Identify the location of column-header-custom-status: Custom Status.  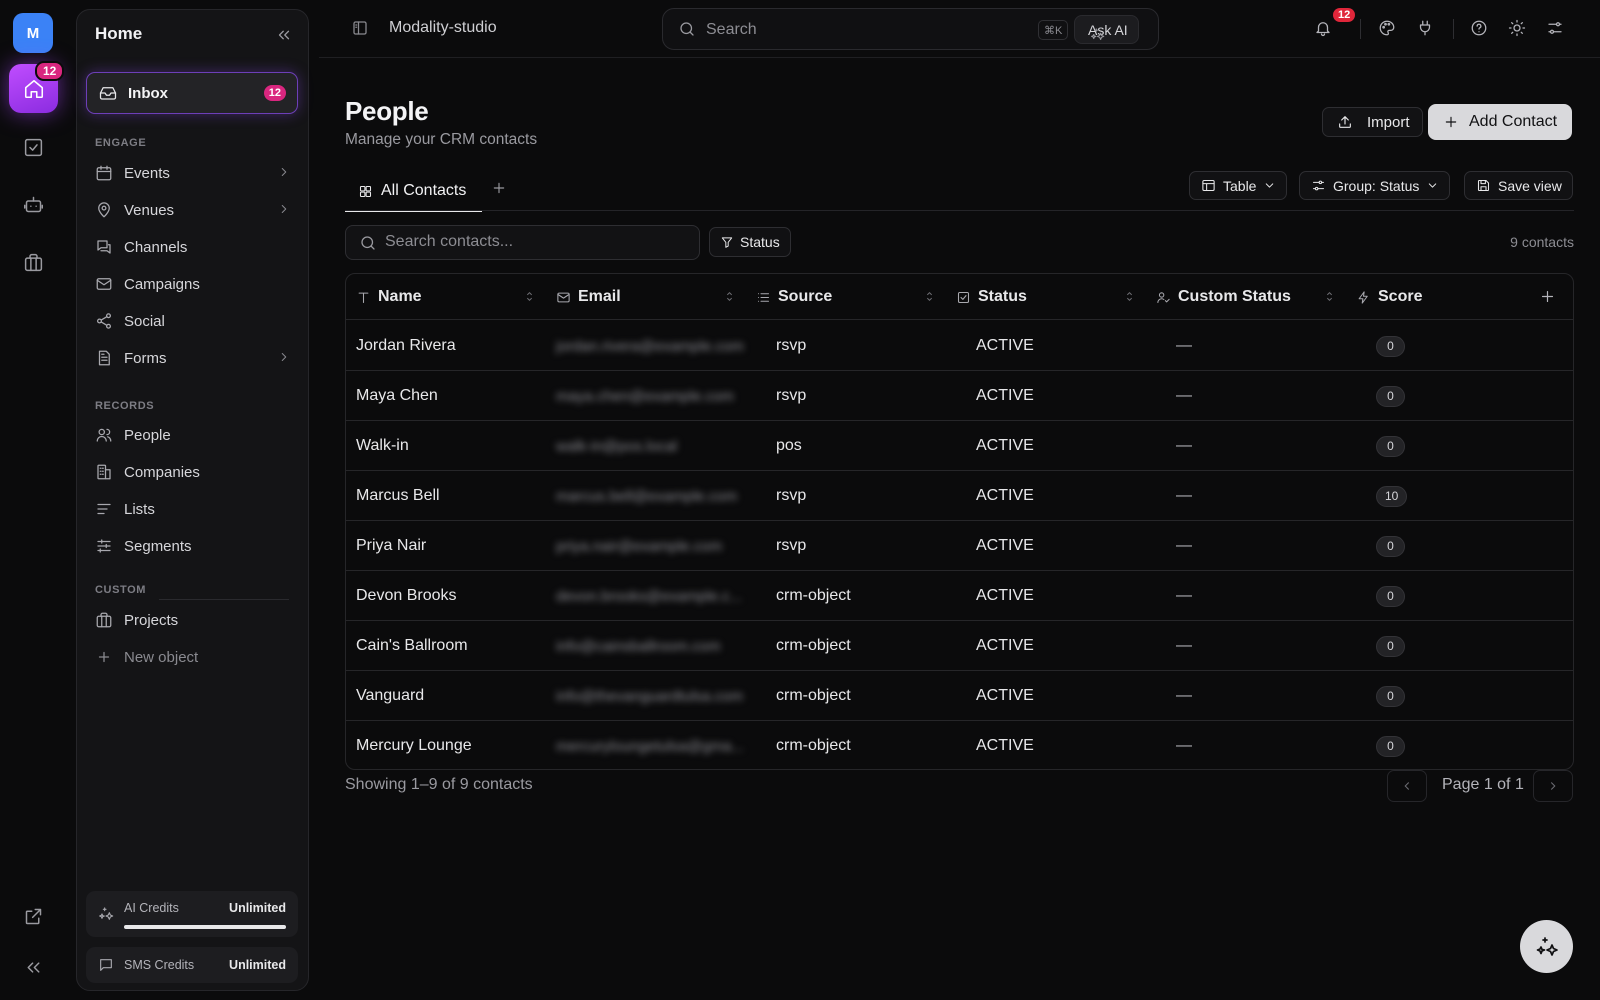
(1251, 297).